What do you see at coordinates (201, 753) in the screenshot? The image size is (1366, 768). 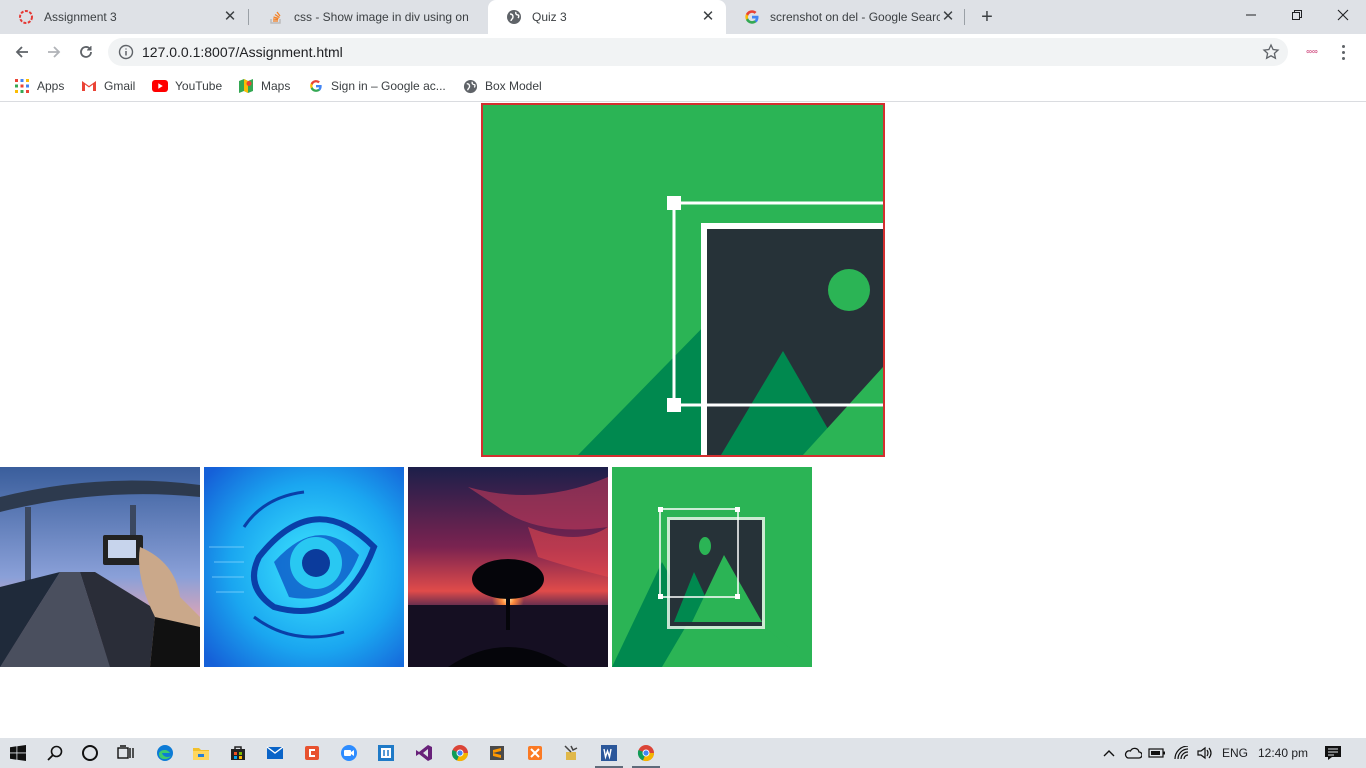 I see `file-explorer-icon` at bounding box center [201, 753].